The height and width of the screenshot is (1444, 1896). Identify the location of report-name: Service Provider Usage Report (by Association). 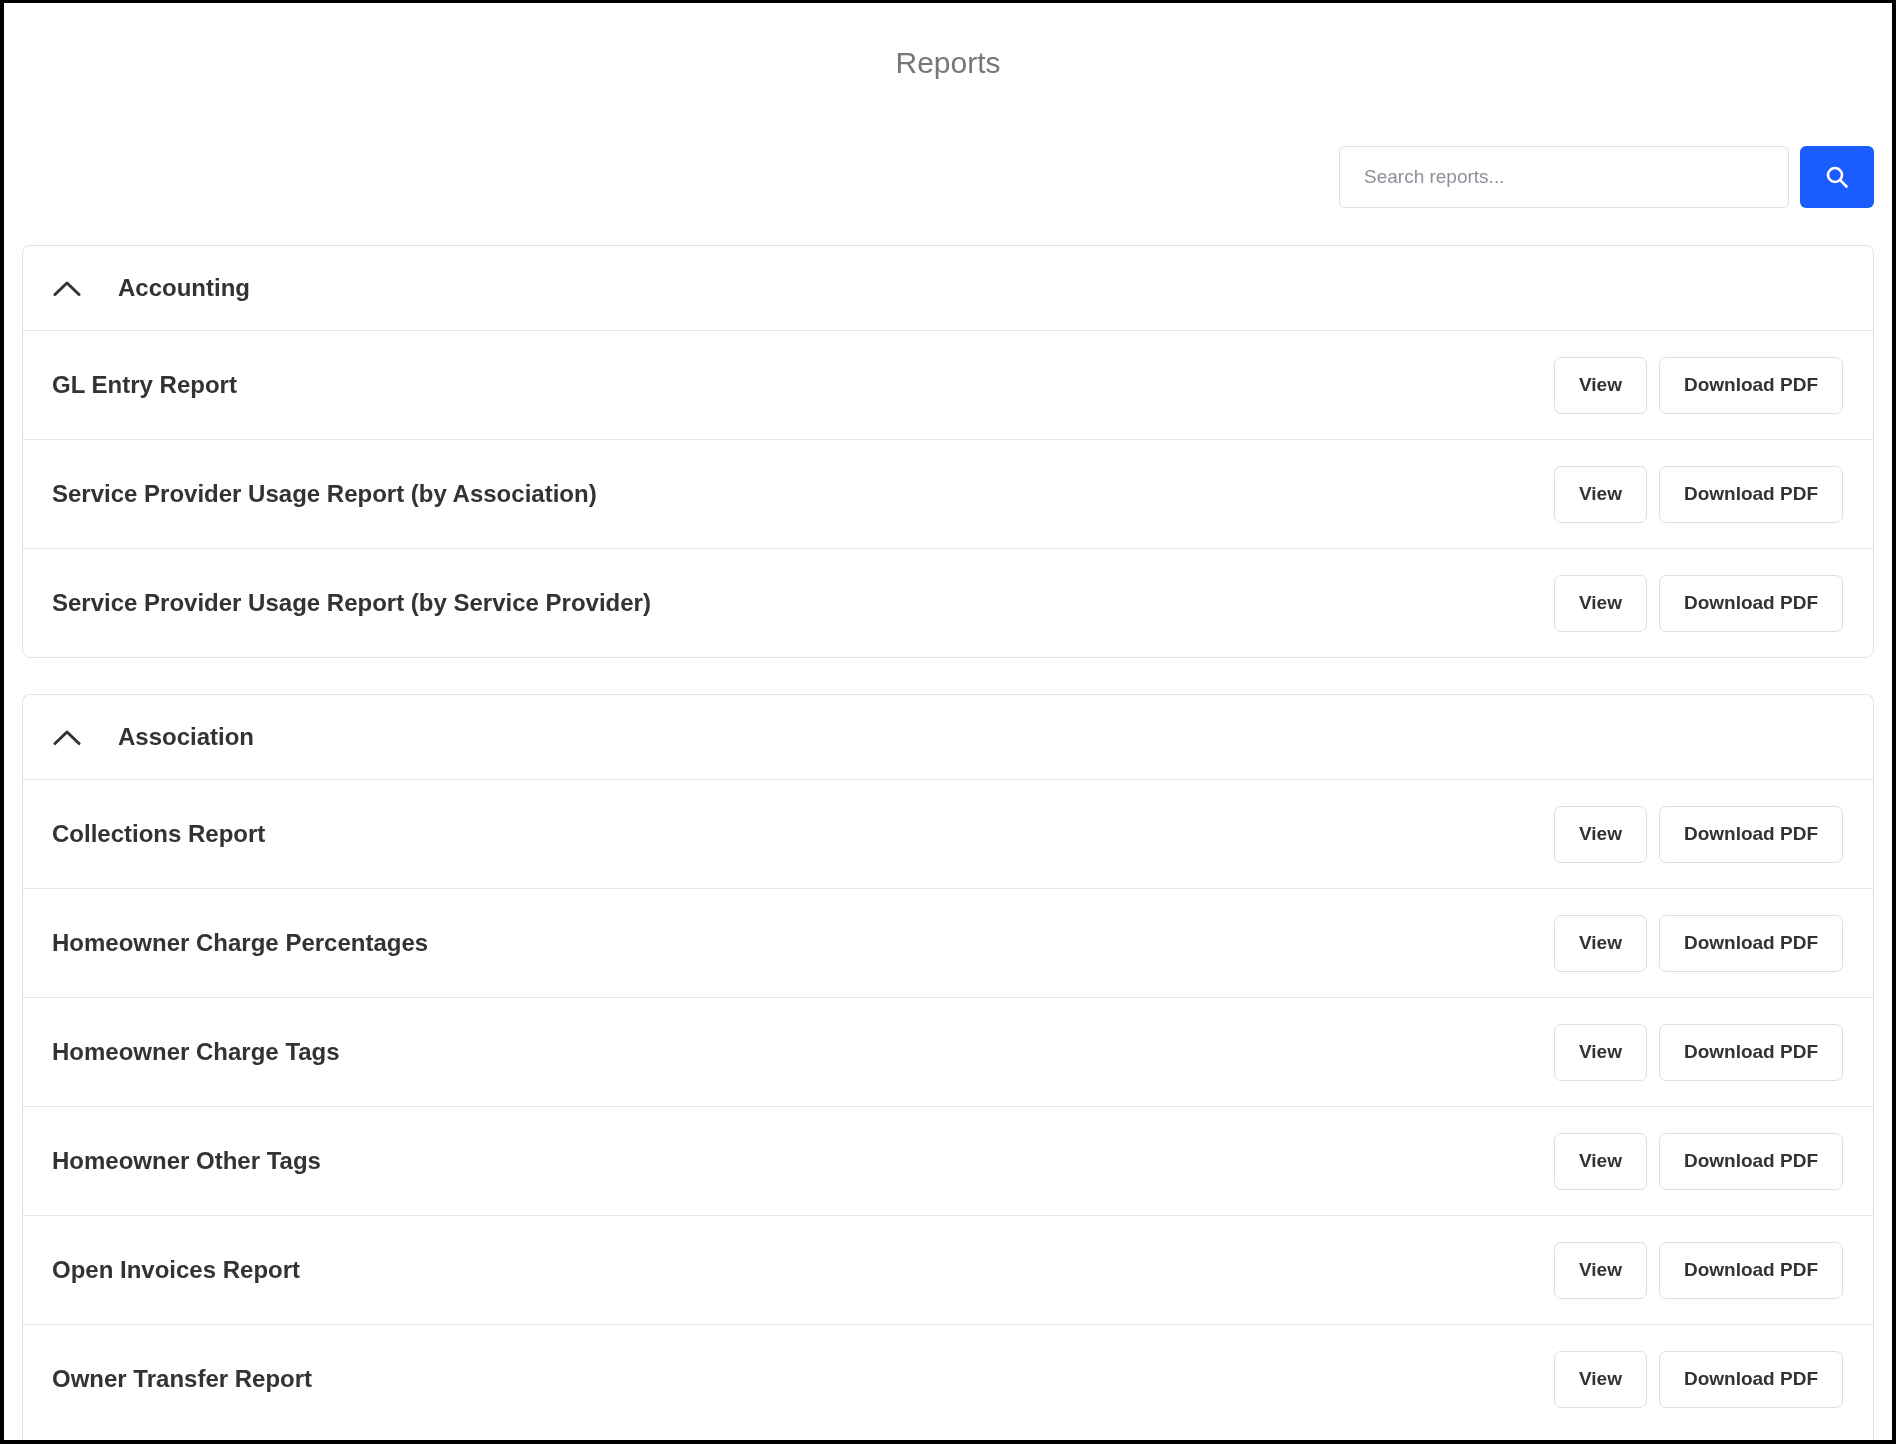
(324, 494).